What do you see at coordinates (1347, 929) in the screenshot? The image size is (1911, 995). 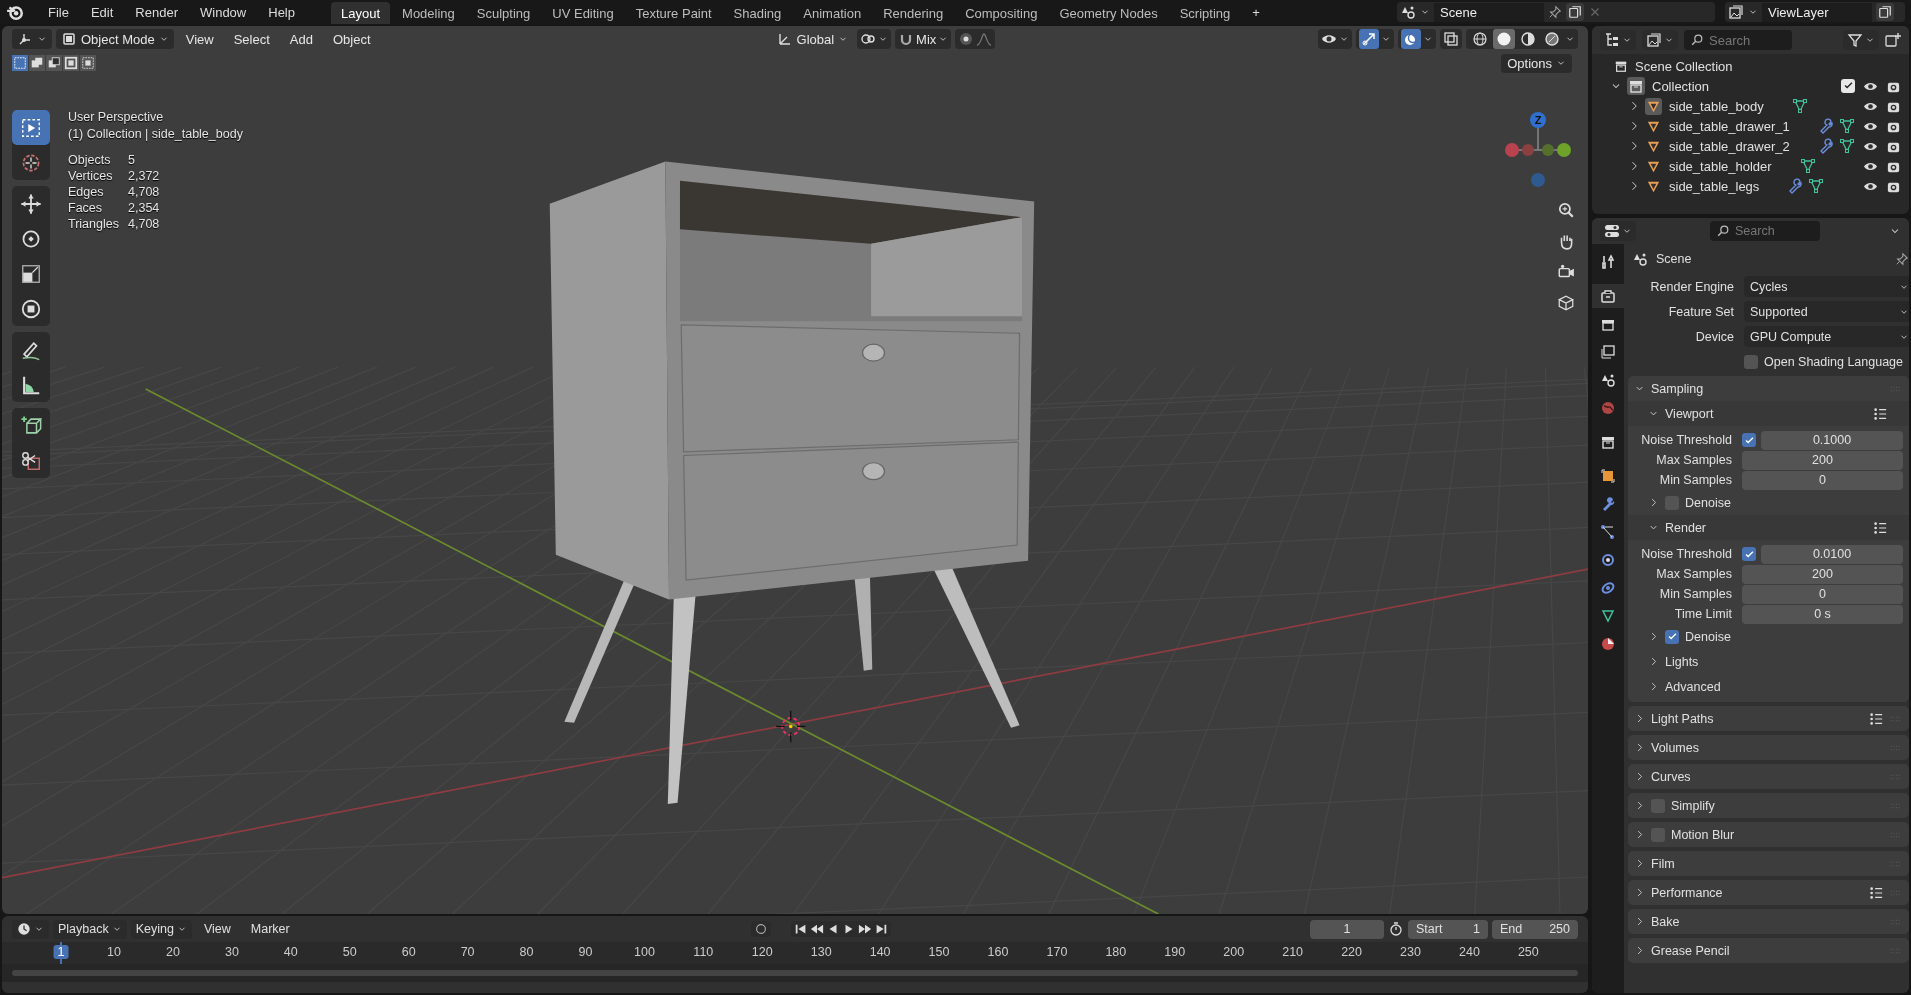 I see `current-frame-field: 1` at bounding box center [1347, 929].